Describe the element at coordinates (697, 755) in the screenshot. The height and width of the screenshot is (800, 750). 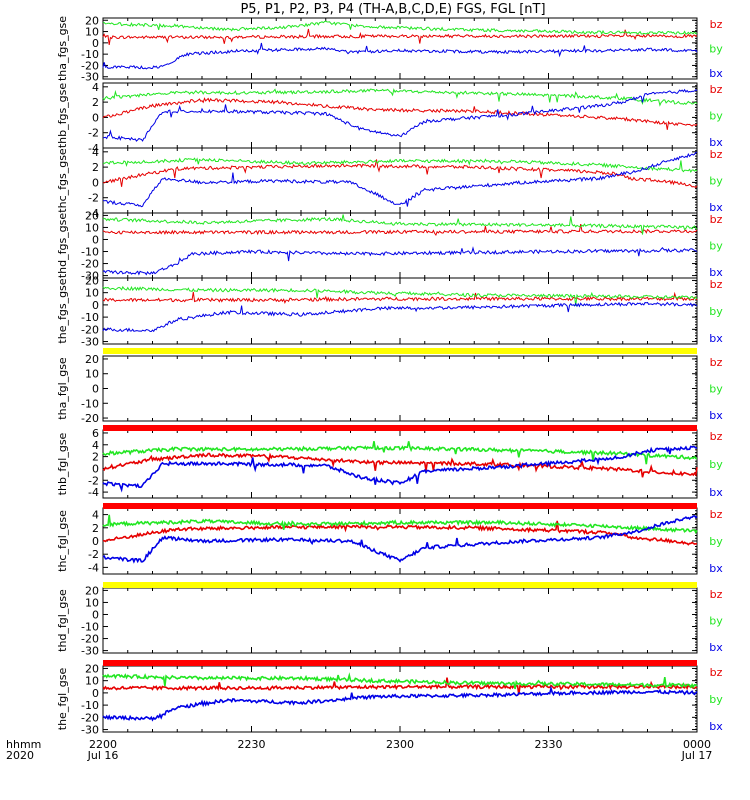
I see `x-tick-date-label: Jul 17` at that location.